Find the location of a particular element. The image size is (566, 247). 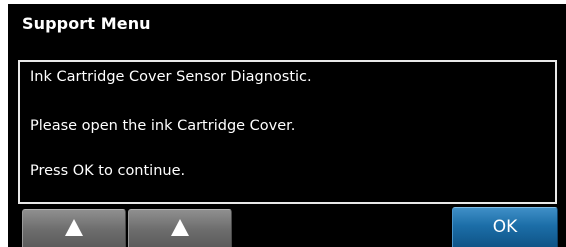

message-line-continue: Press OK to continue. is located at coordinates (108, 171).